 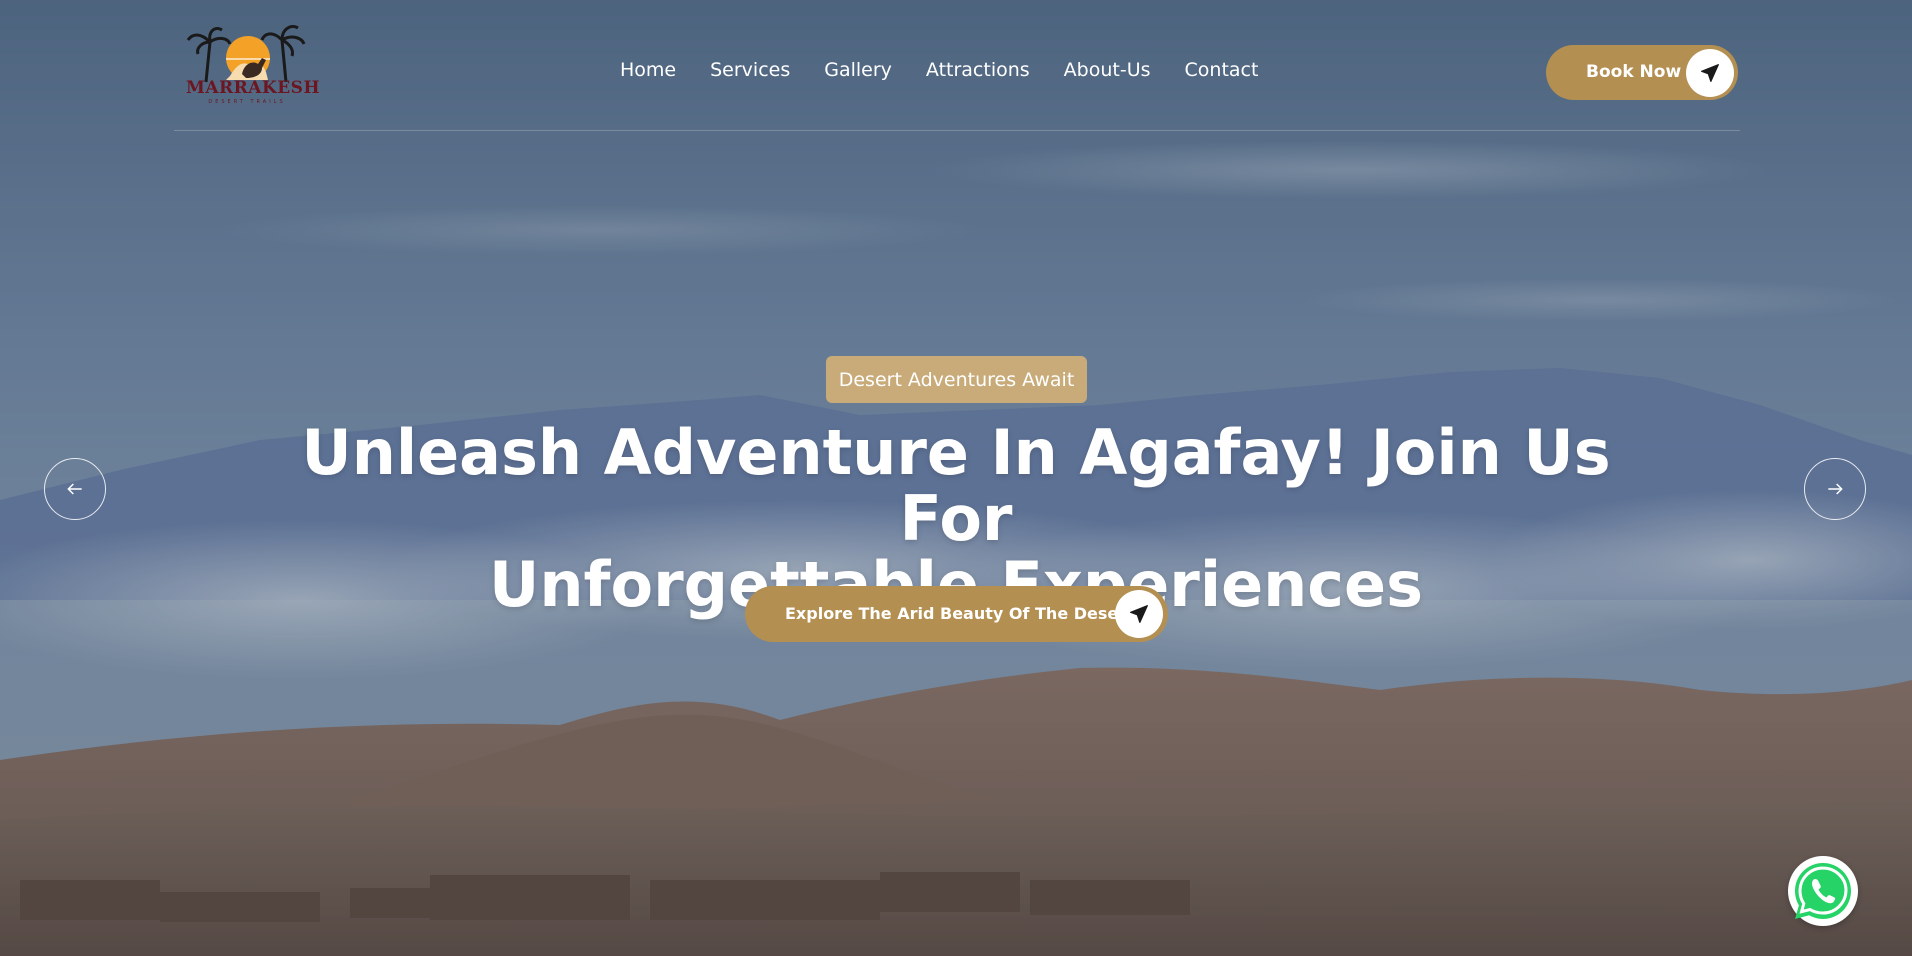 What do you see at coordinates (1107, 70) in the screenshot?
I see `nav-about-us: About-Us` at bounding box center [1107, 70].